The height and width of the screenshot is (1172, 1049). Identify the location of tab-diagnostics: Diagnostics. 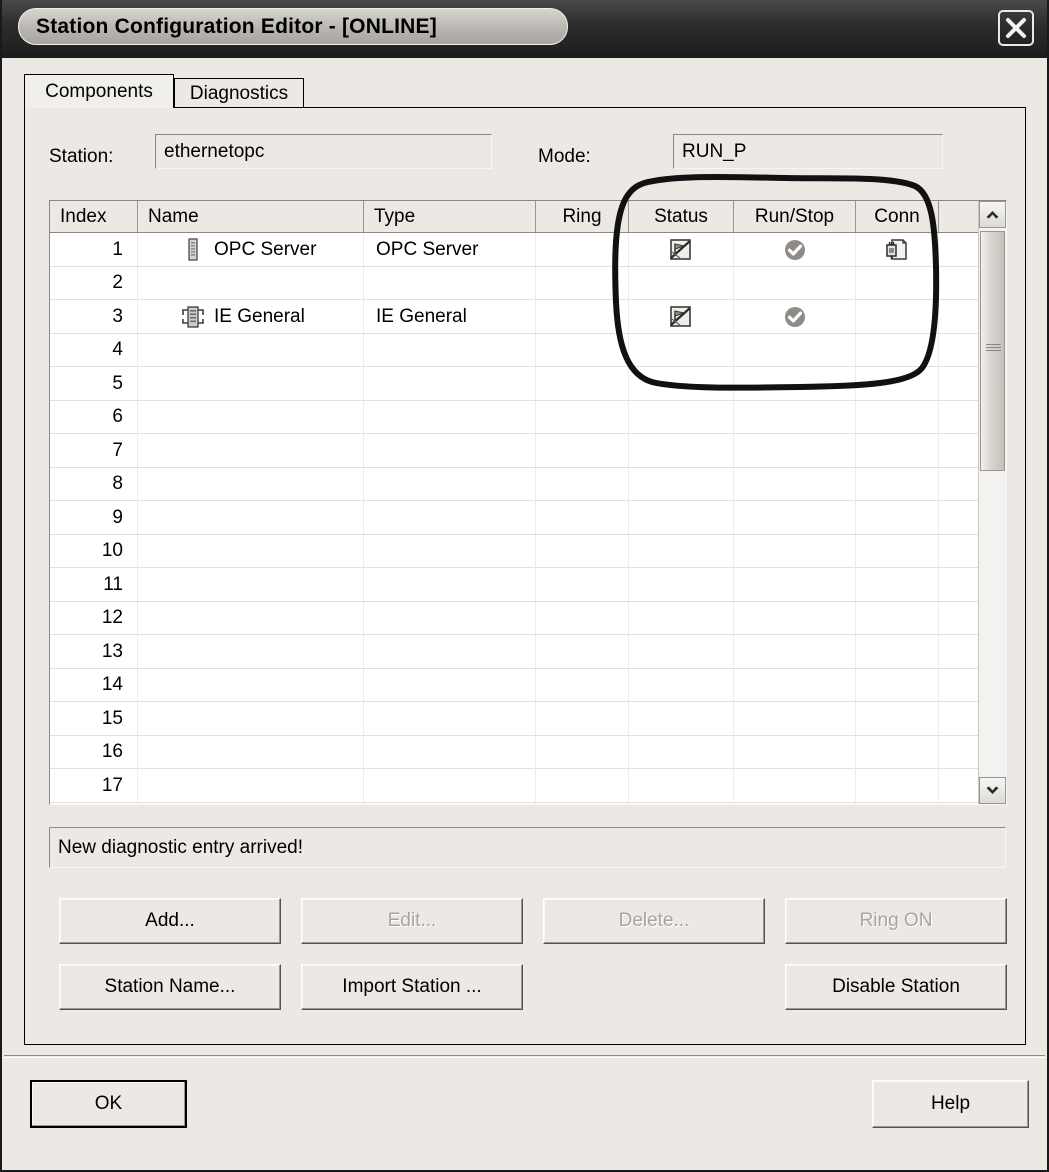
(239, 93).